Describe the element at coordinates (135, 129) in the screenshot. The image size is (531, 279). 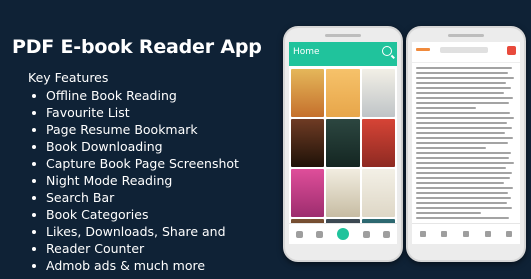
I see `feature-item: Page Resume Bookmark` at that location.